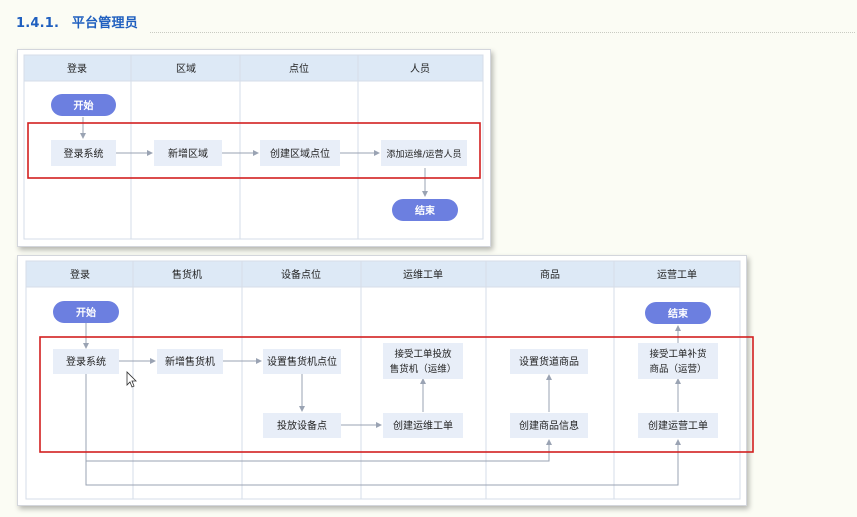 This screenshot has width=857, height=517. I want to click on step-create-run-order-label: 创建运营工单, so click(678, 425).